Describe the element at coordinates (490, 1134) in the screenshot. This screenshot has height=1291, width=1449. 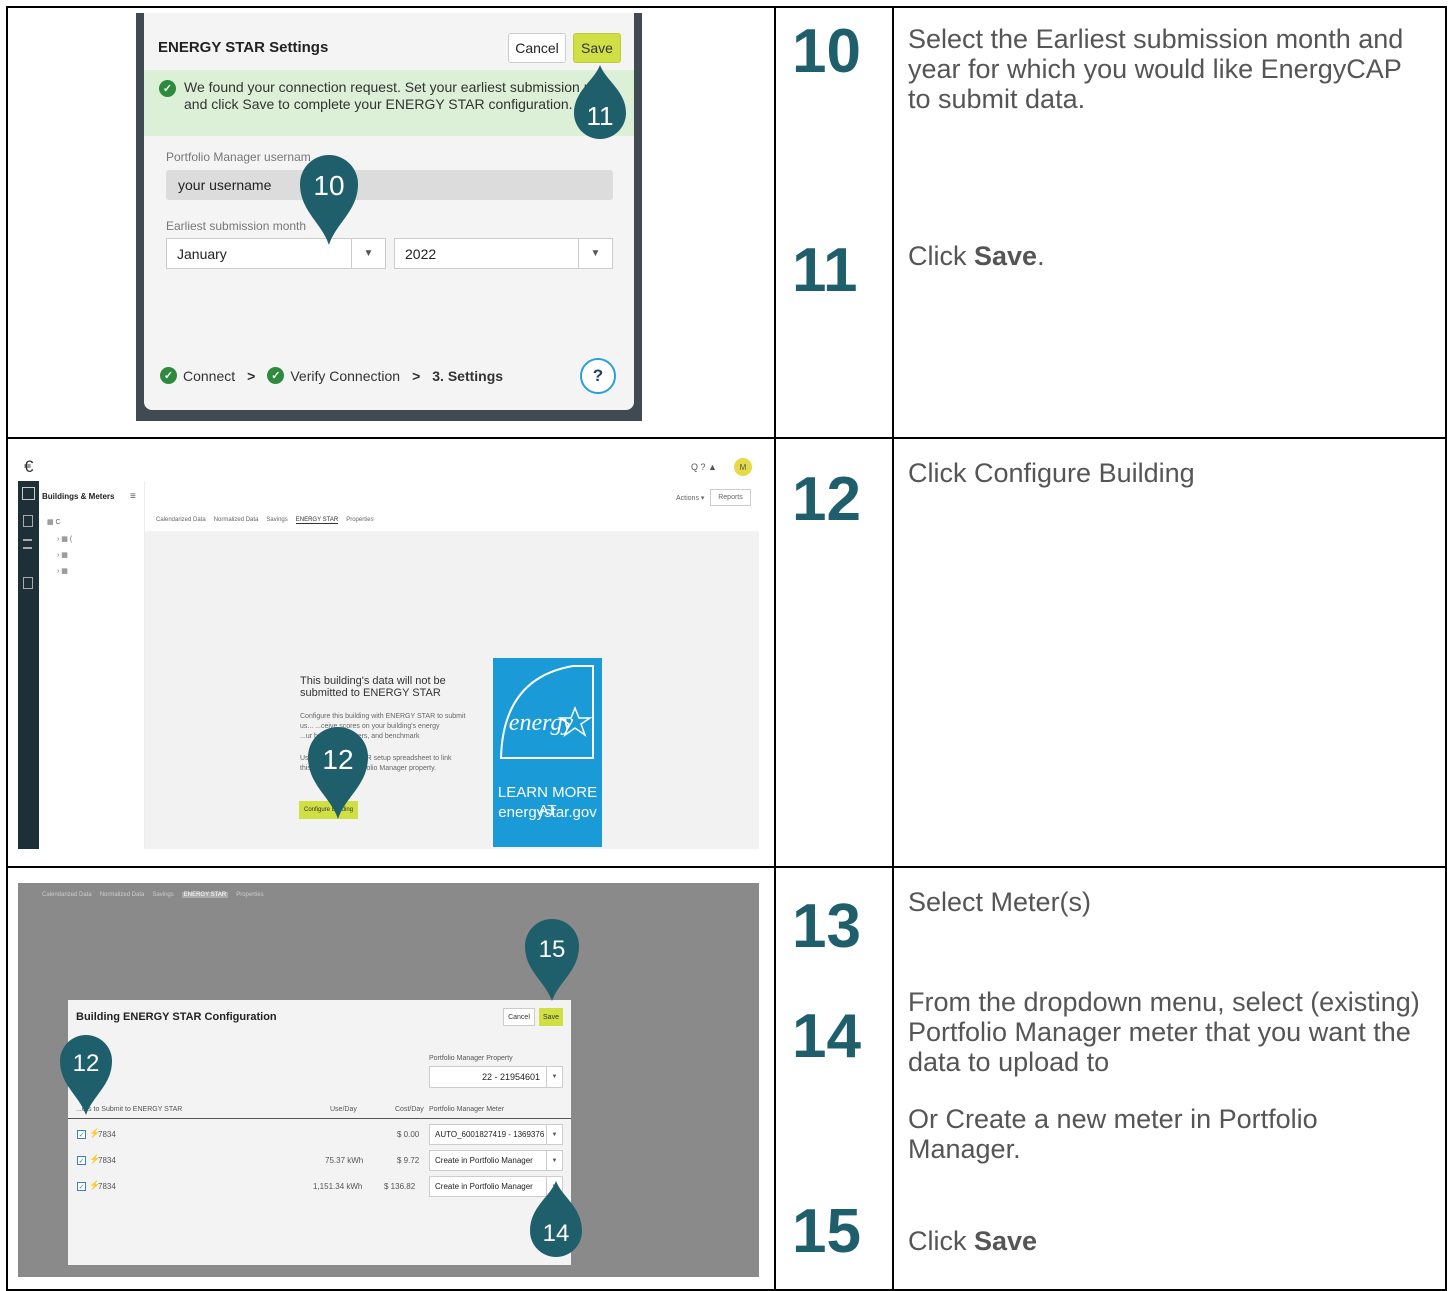
I see `pm-meter-value: AUTO_6001827419 - 1369376` at that location.